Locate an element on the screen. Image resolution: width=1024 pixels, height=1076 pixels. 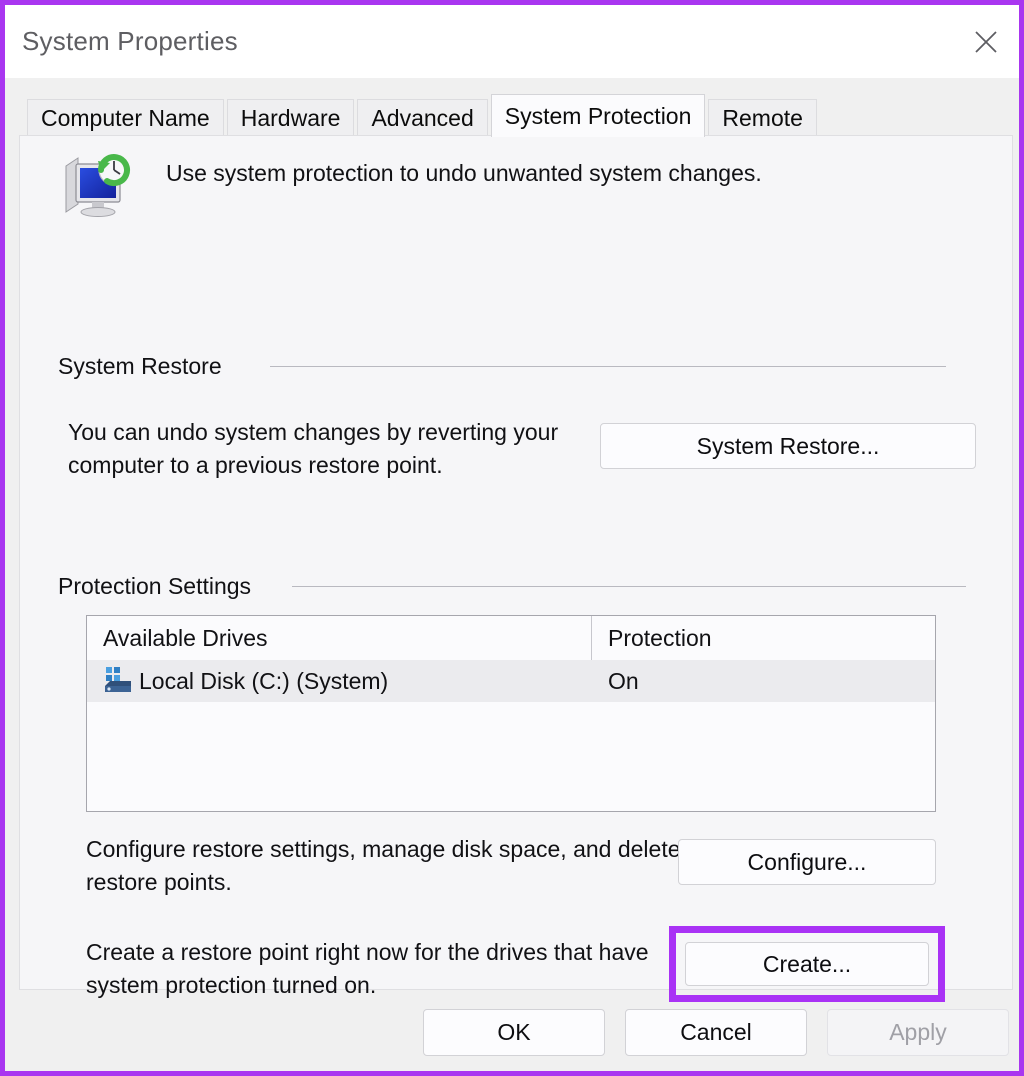
drive-list-header: Available Drives Protection is located at coordinates (511, 638).